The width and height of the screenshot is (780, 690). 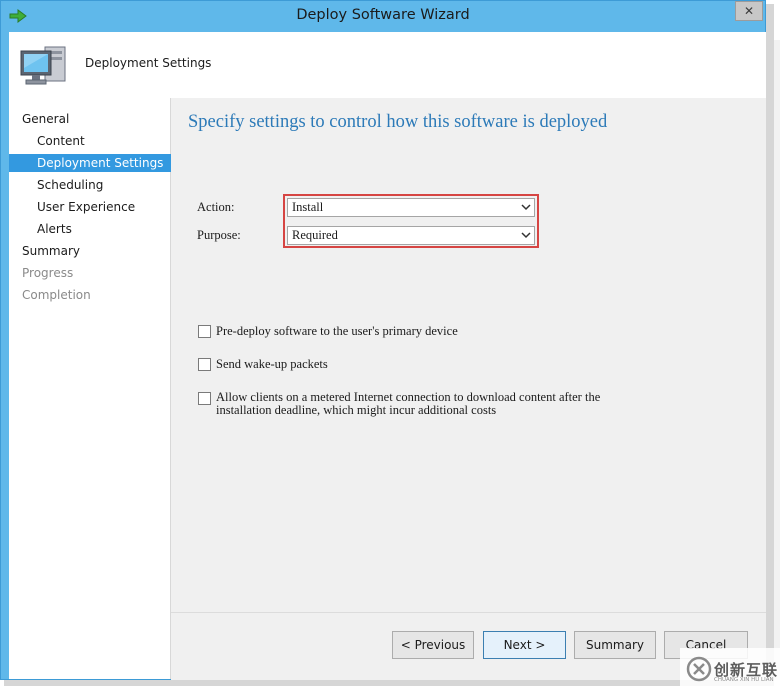 What do you see at coordinates (96, 251) in the screenshot?
I see `nav-item-summary: Summary` at bounding box center [96, 251].